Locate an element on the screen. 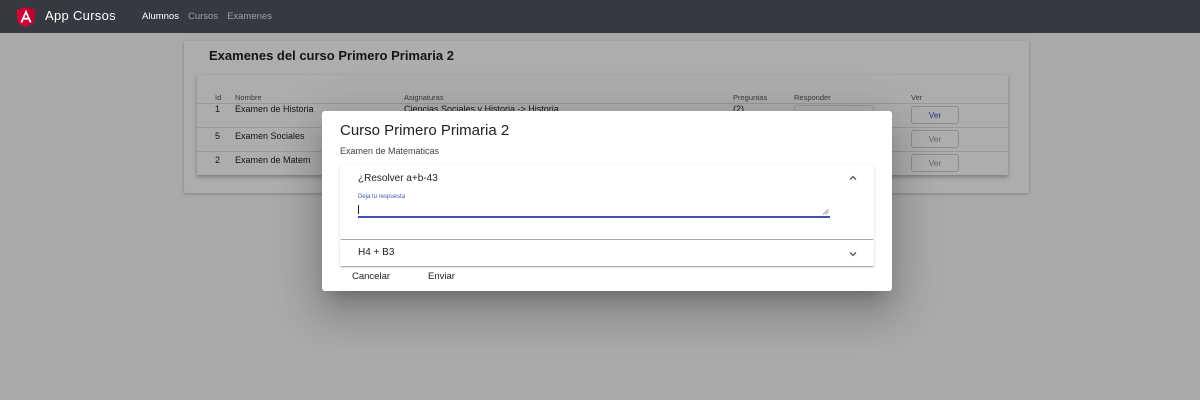  dialog-actions: Cancelar Enviar is located at coordinates (403, 276).